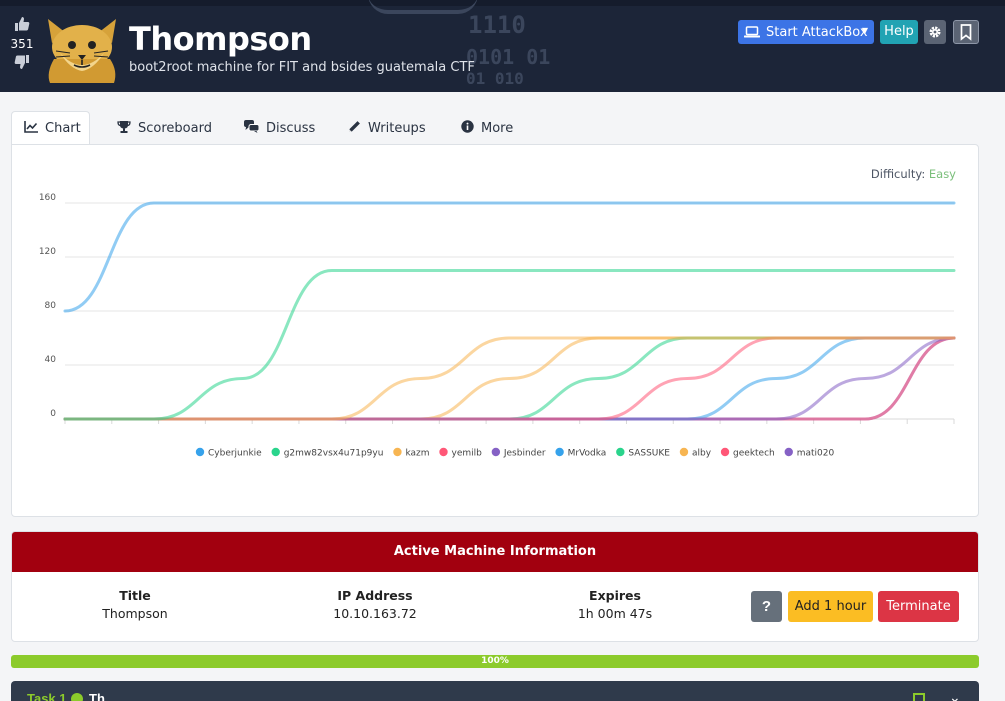  What do you see at coordinates (508, 57) in the screenshot?
I see `binary-line: 0101 01` at bounding box center [508, 57].